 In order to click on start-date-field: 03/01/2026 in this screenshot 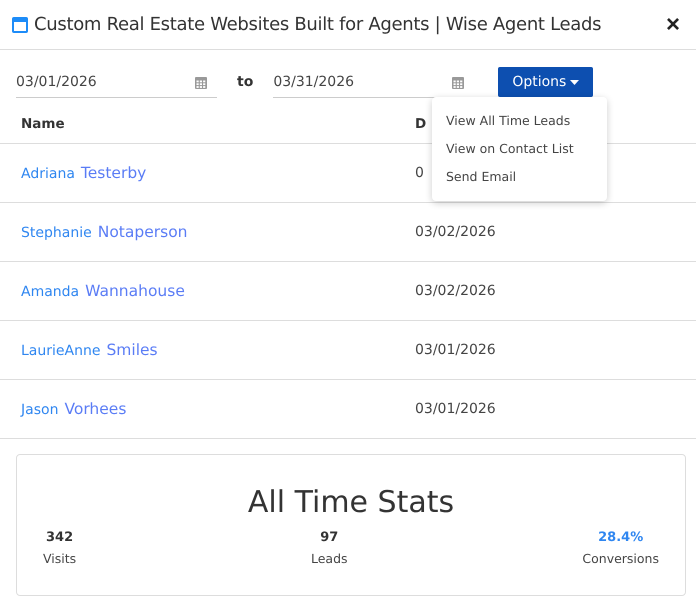, I will do `click(116, 82)`.